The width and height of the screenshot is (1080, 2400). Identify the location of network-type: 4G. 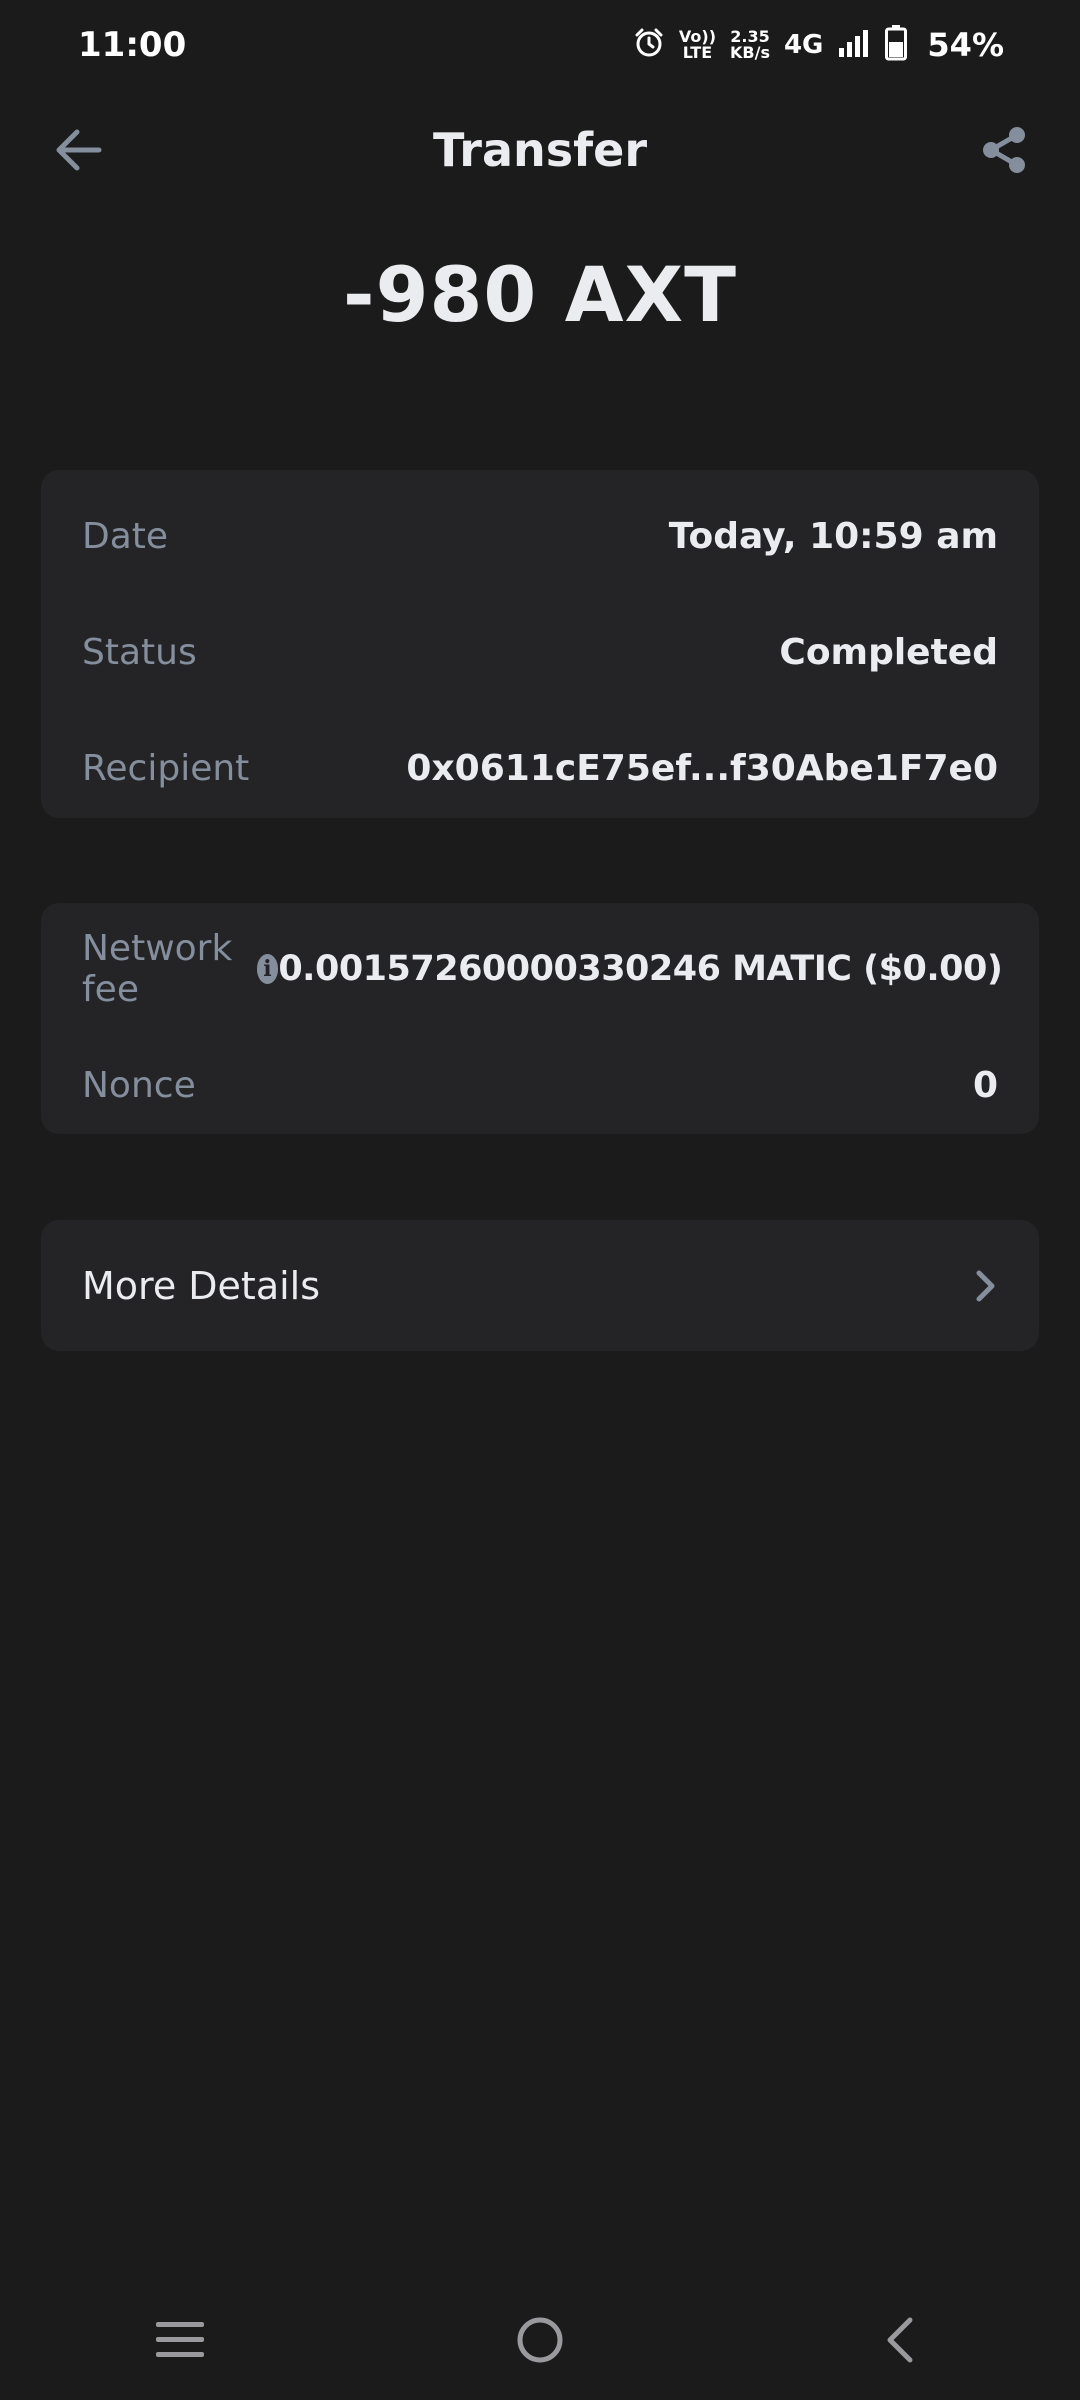
(803, 45).